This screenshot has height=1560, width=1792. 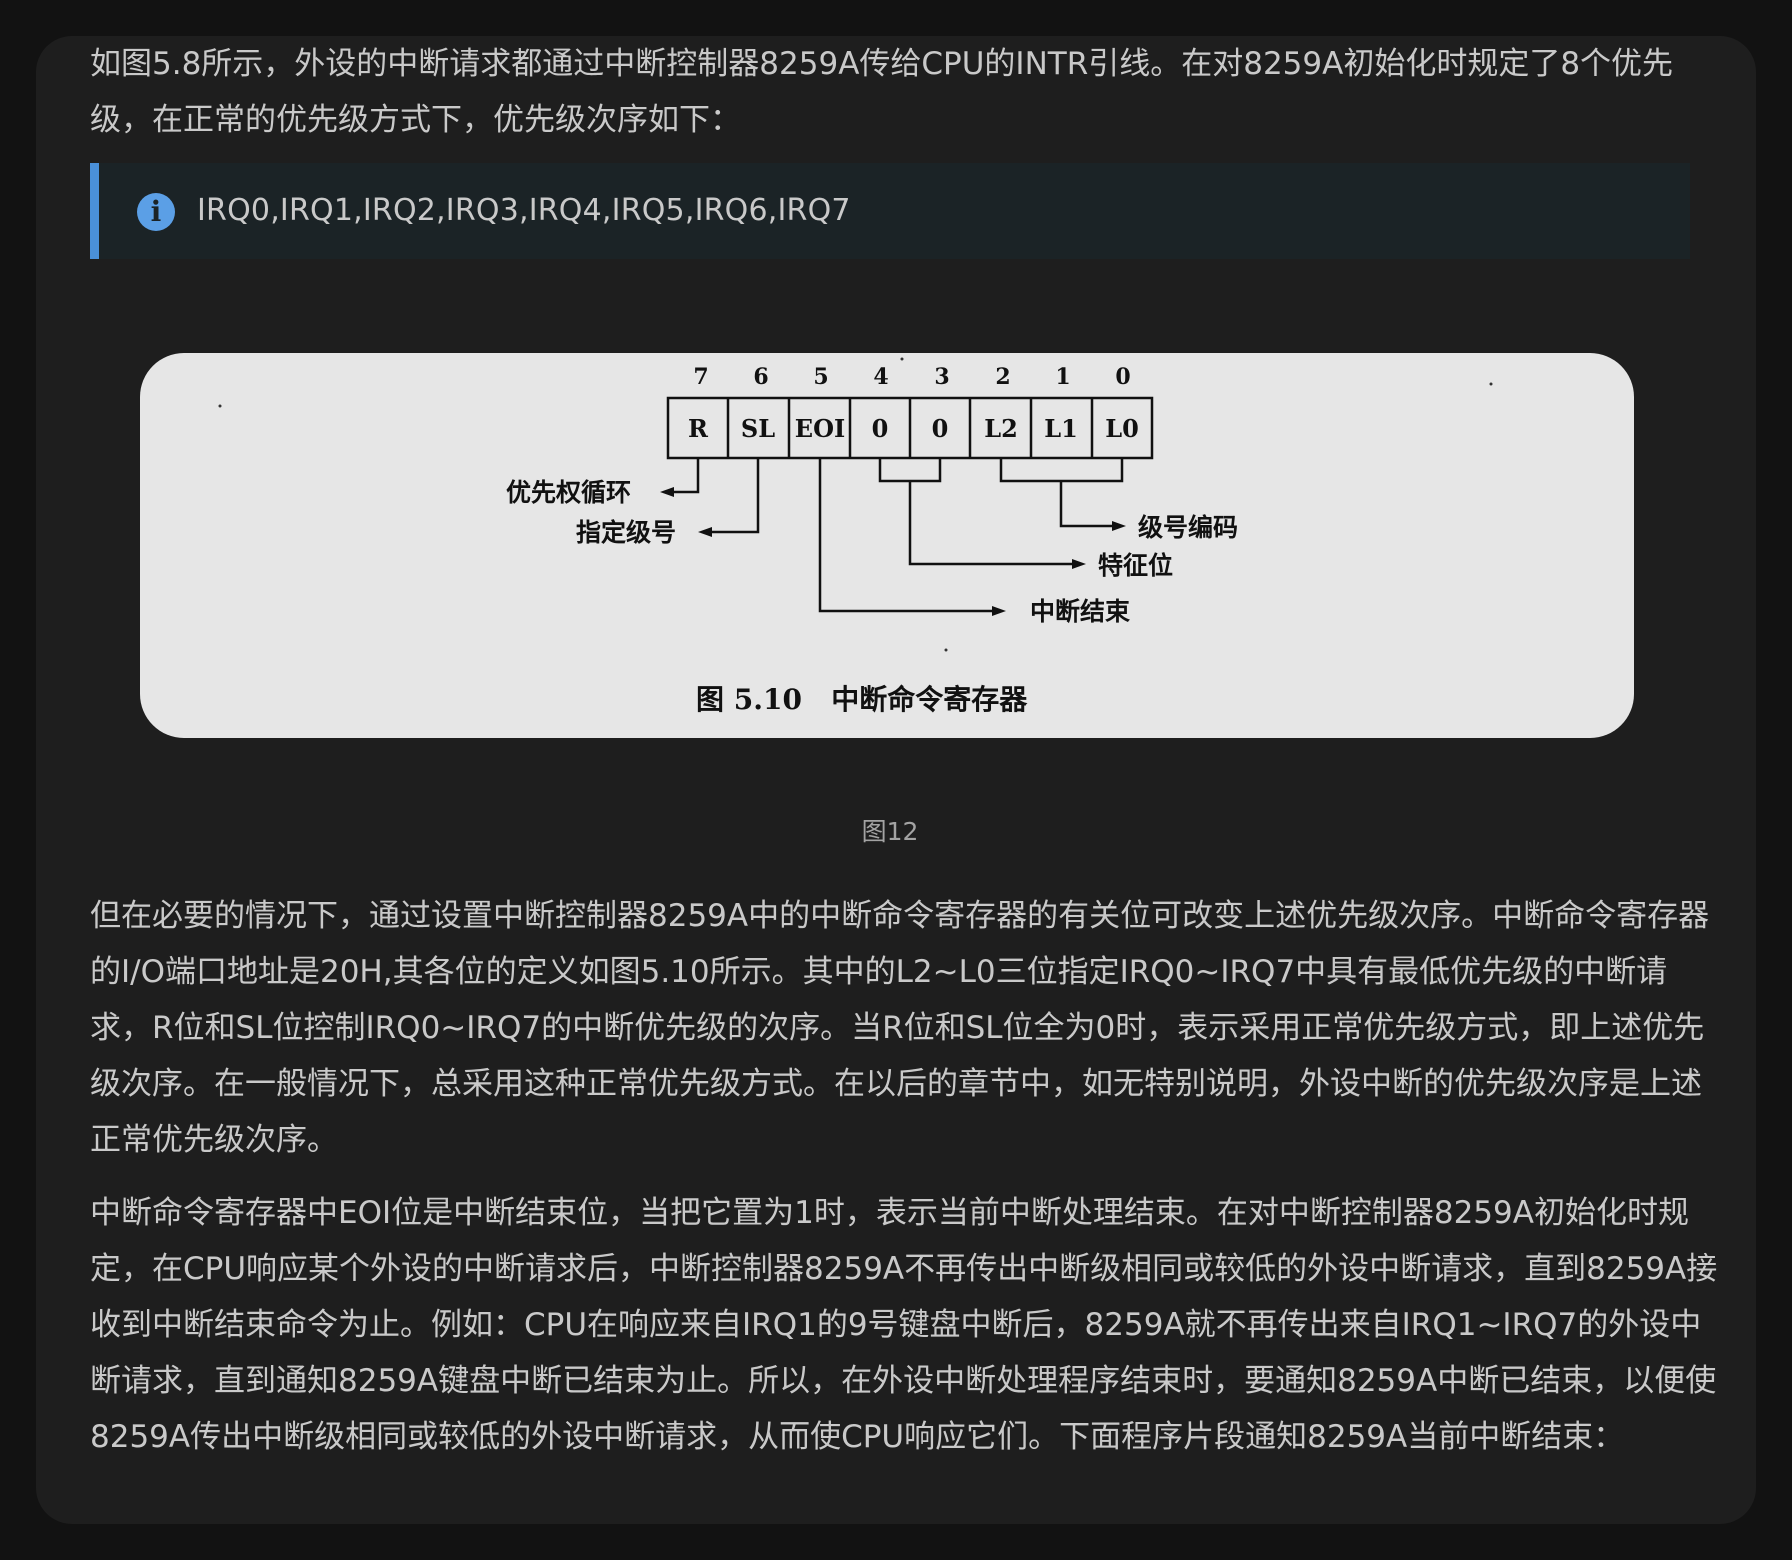 I want to click on bit-number-6: 6, so click(x=760, y=377).